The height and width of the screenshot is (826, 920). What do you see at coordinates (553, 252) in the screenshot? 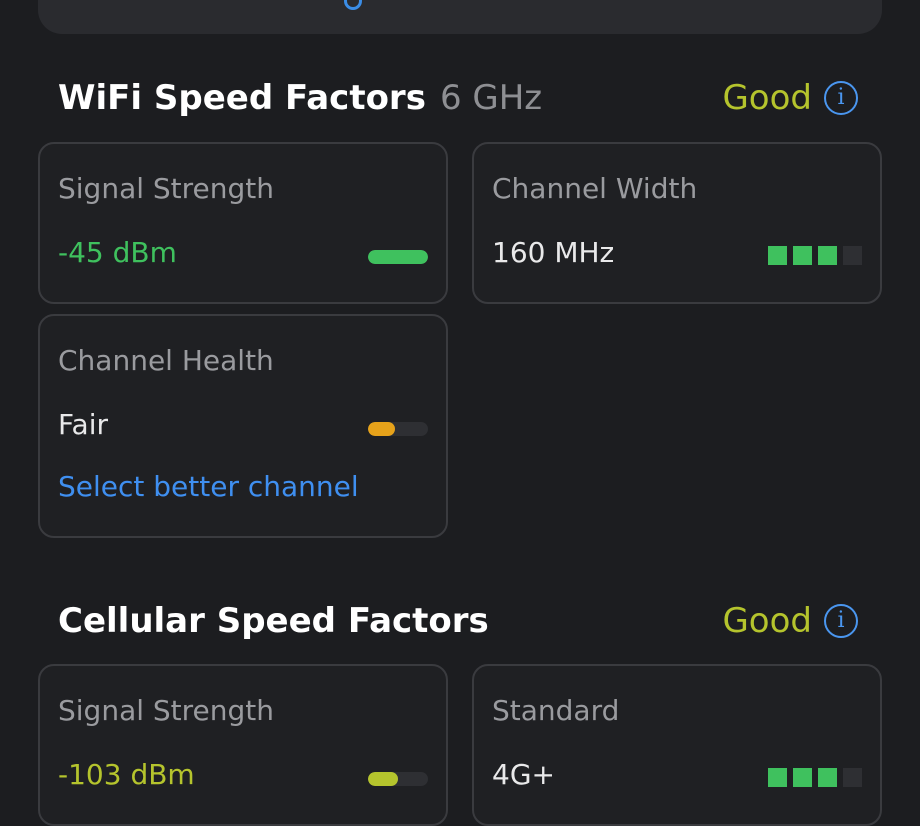
I see `channel-width-value: 160 MHz` at bounding box center [553, 252].